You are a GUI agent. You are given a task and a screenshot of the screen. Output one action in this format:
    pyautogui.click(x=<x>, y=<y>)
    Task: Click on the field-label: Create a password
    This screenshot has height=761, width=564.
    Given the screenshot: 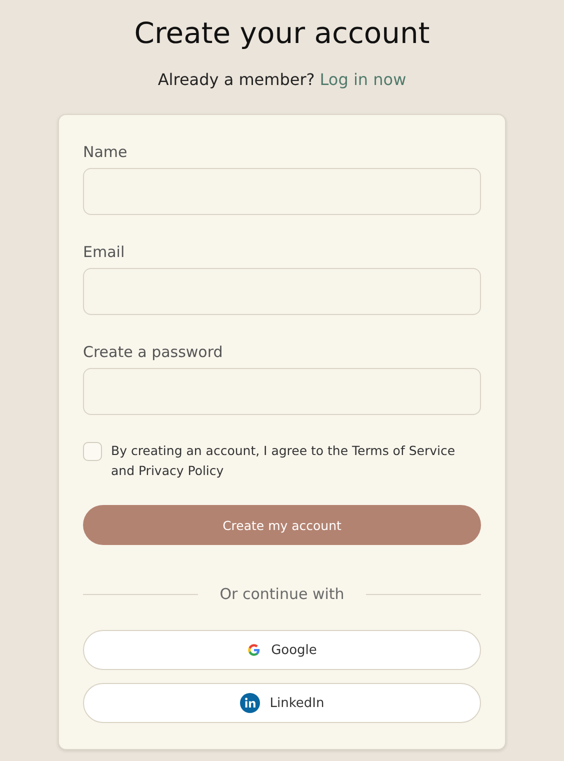 What is the action you would take?
    pyautogui.click(x=153, y=352)
    